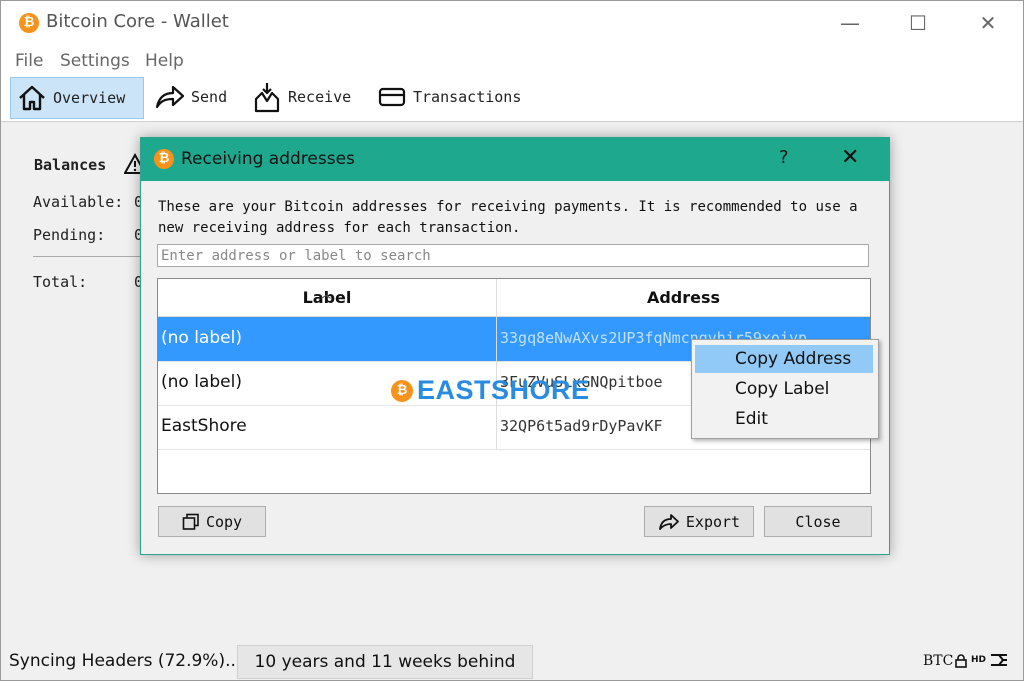  I want to click on toolbar: Overview Send Receive Transactions, so click(512, 98).